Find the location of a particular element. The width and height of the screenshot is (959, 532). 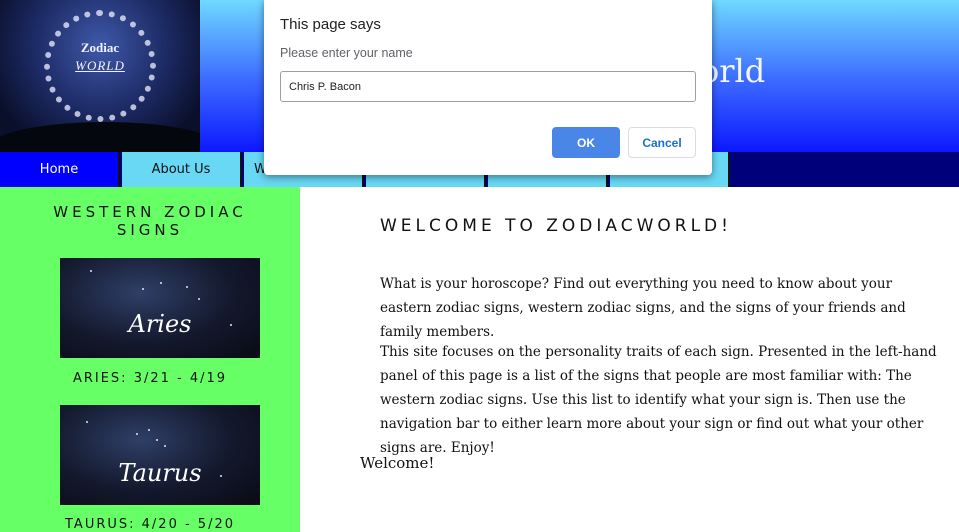

ok-button: OK is located at coordinates (586, 142).